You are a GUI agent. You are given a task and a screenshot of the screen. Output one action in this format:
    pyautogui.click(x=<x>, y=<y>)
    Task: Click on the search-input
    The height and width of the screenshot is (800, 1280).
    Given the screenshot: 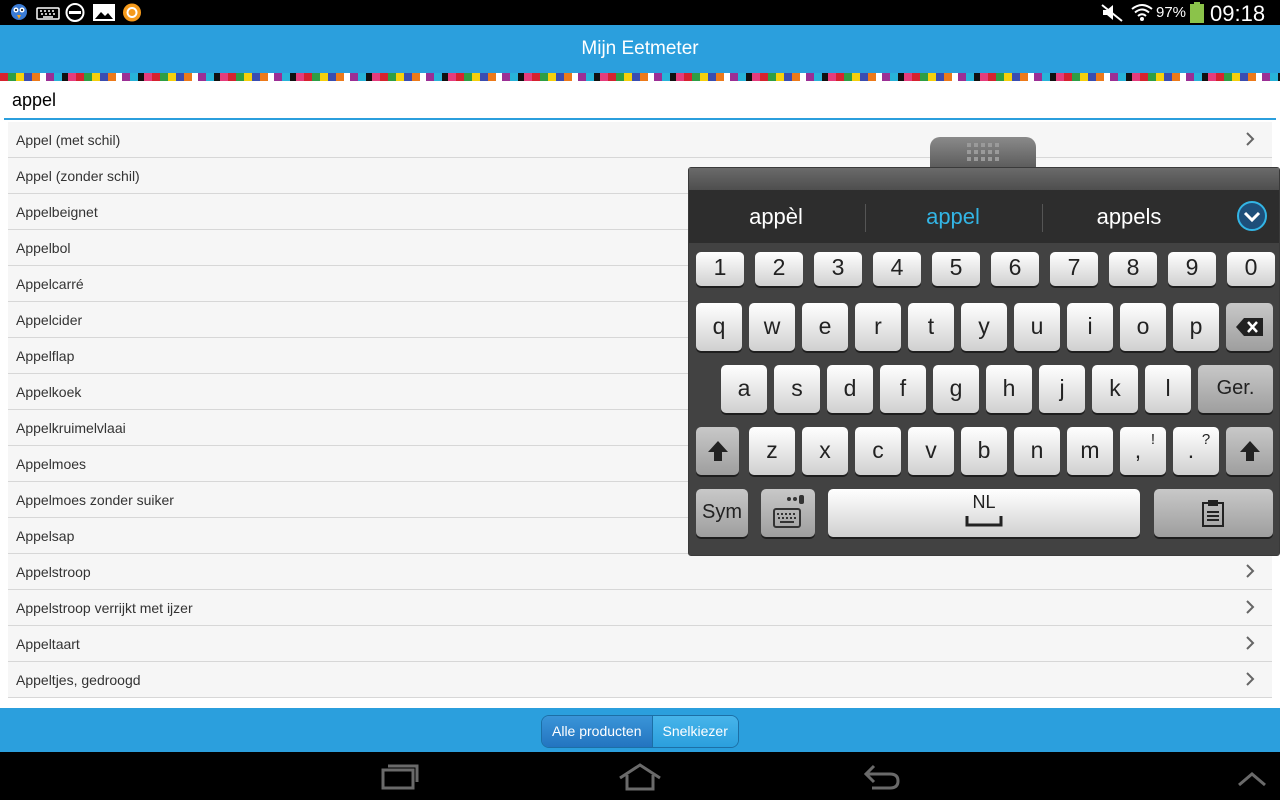 What is the action you would take?
    pyautogui.click(x=312, y=100)
    